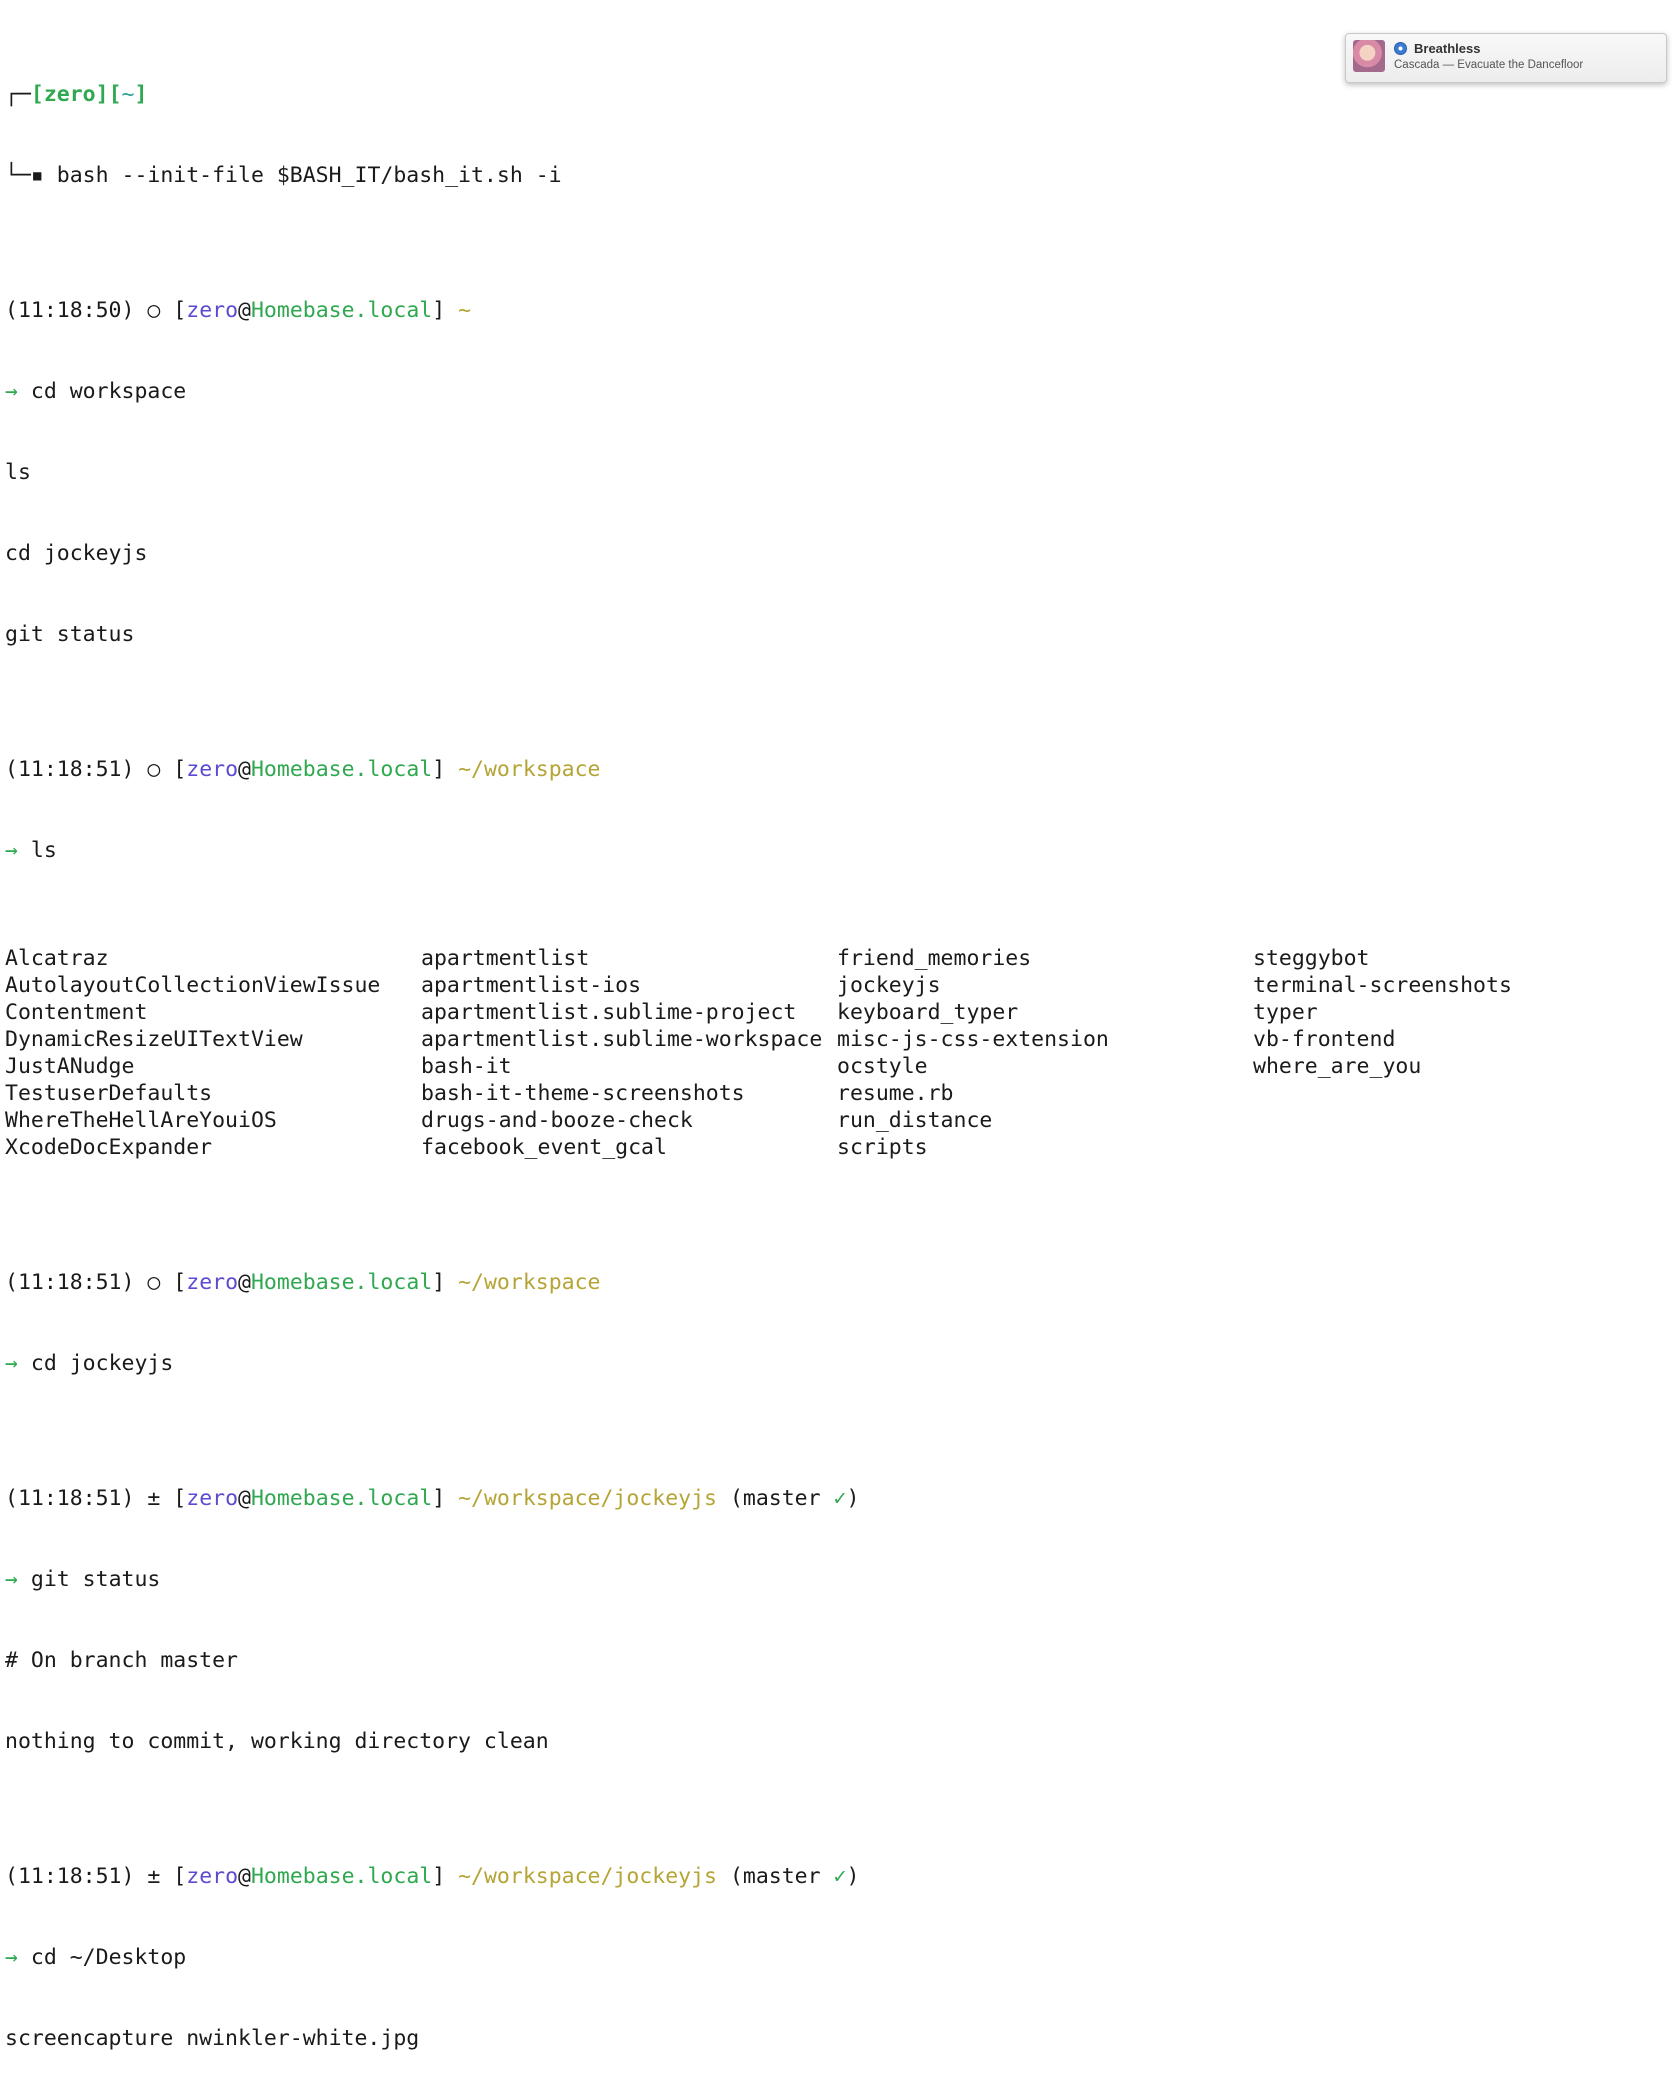 The width and height of the screenshot is (1680, 2100). What do you see at coordinates (583, 1093) in the screenshot?
I see `ls-entry: bash-it-theme-screenshots` at bounding box center [583, 1093].